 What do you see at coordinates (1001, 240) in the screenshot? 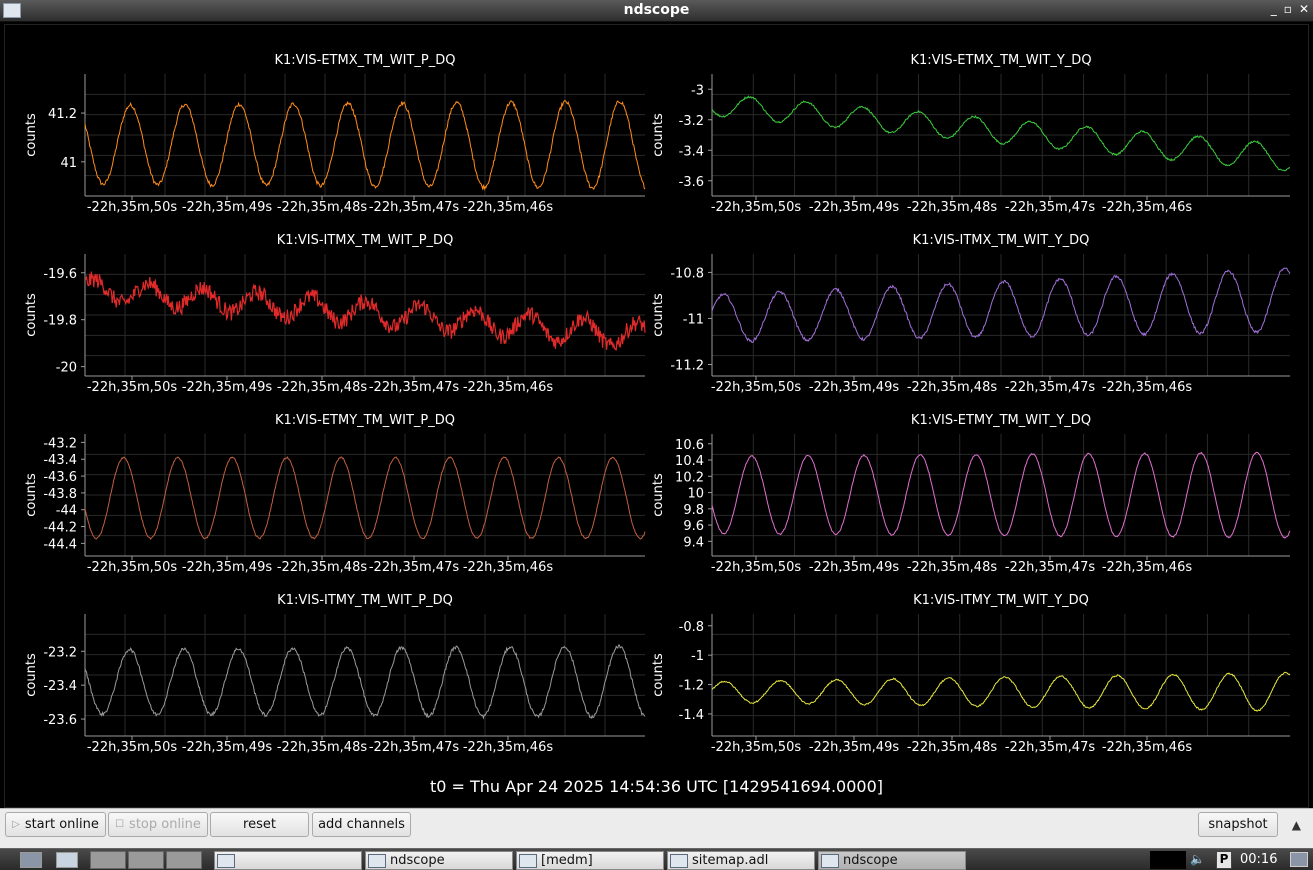
I see `plot-title: K1:VIS-ITMX_TM_WIT_Y_DQ` at bounding box center [1001, 240].